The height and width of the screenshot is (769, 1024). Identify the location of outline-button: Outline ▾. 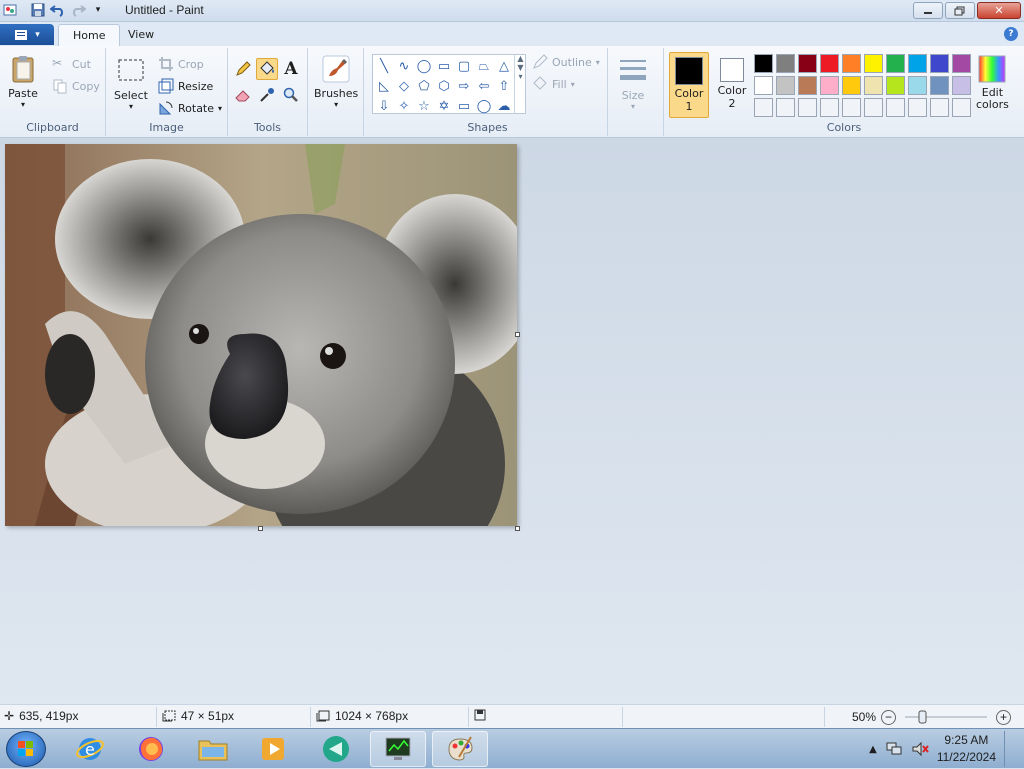
(566, 62).